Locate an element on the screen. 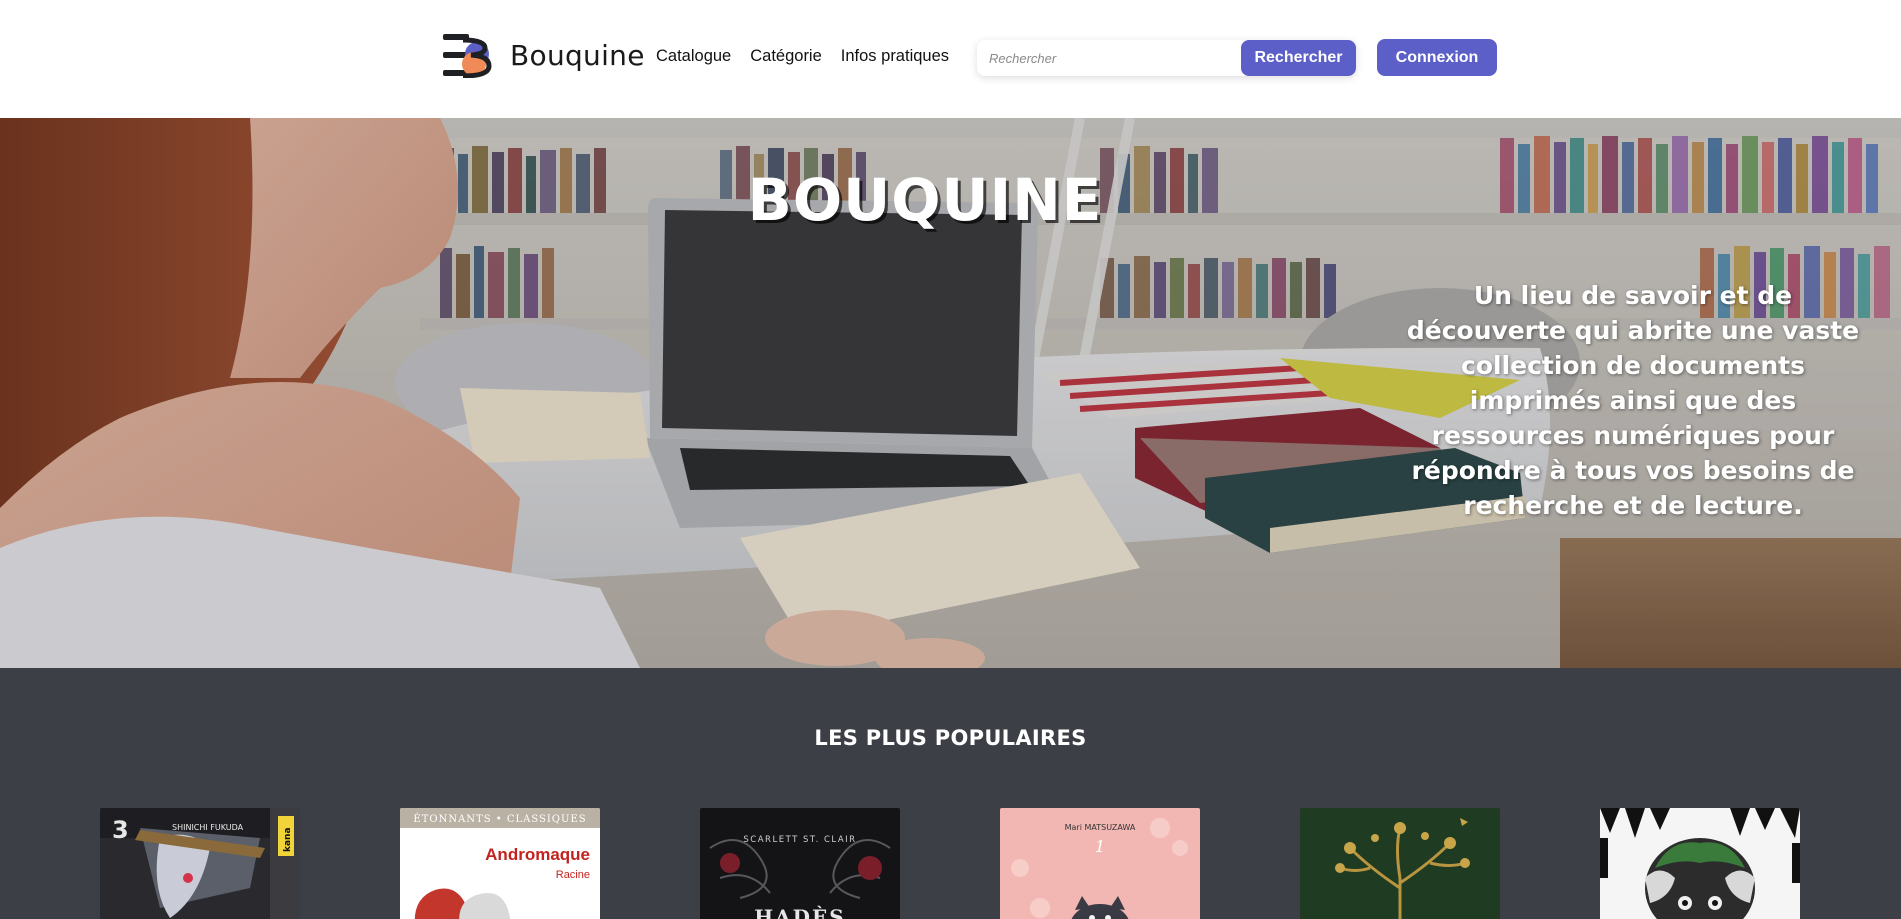  search-form: Rechercher is located at coordinates (1166, 58).